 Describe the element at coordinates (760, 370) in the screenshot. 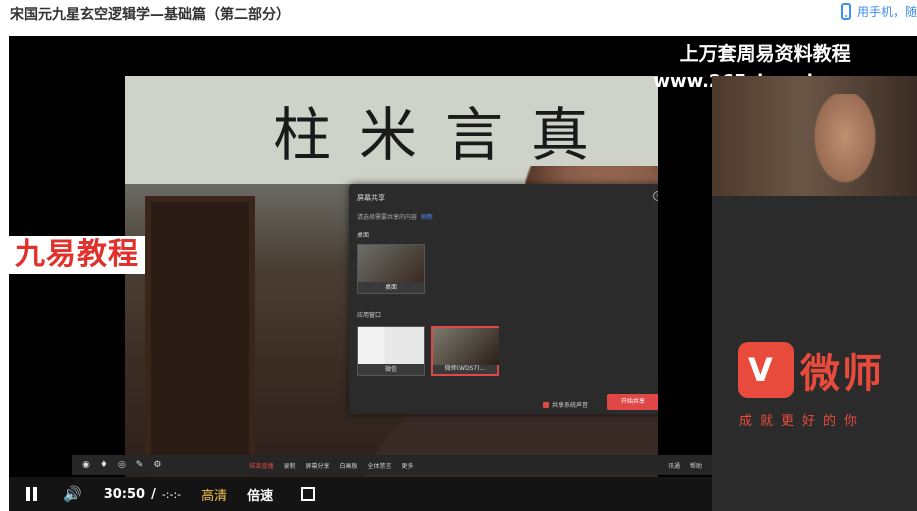

I see `logo-mark-letter: V` at that location.